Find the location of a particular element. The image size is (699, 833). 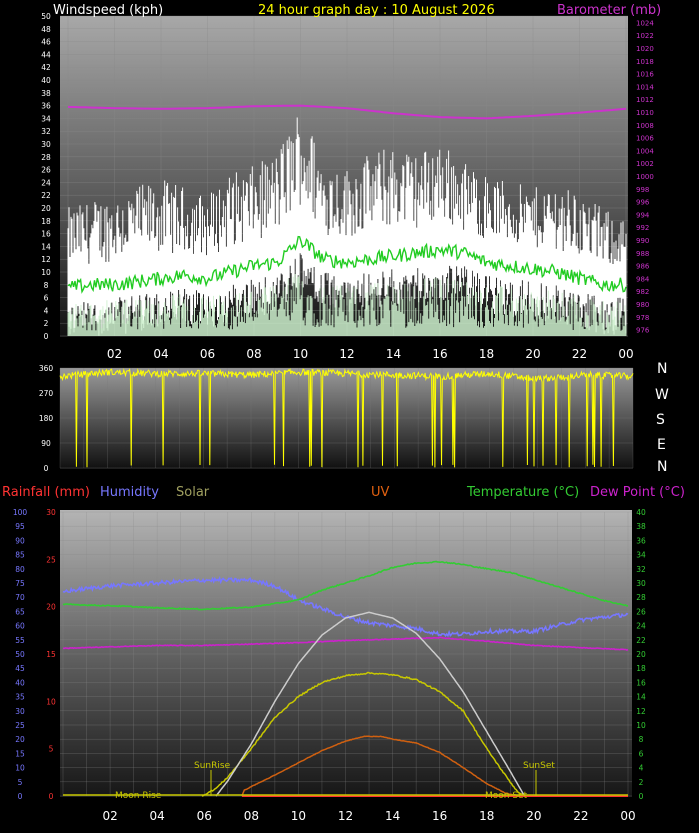

temperature-axis-tick: 12 is located at coordinates (641, 711).